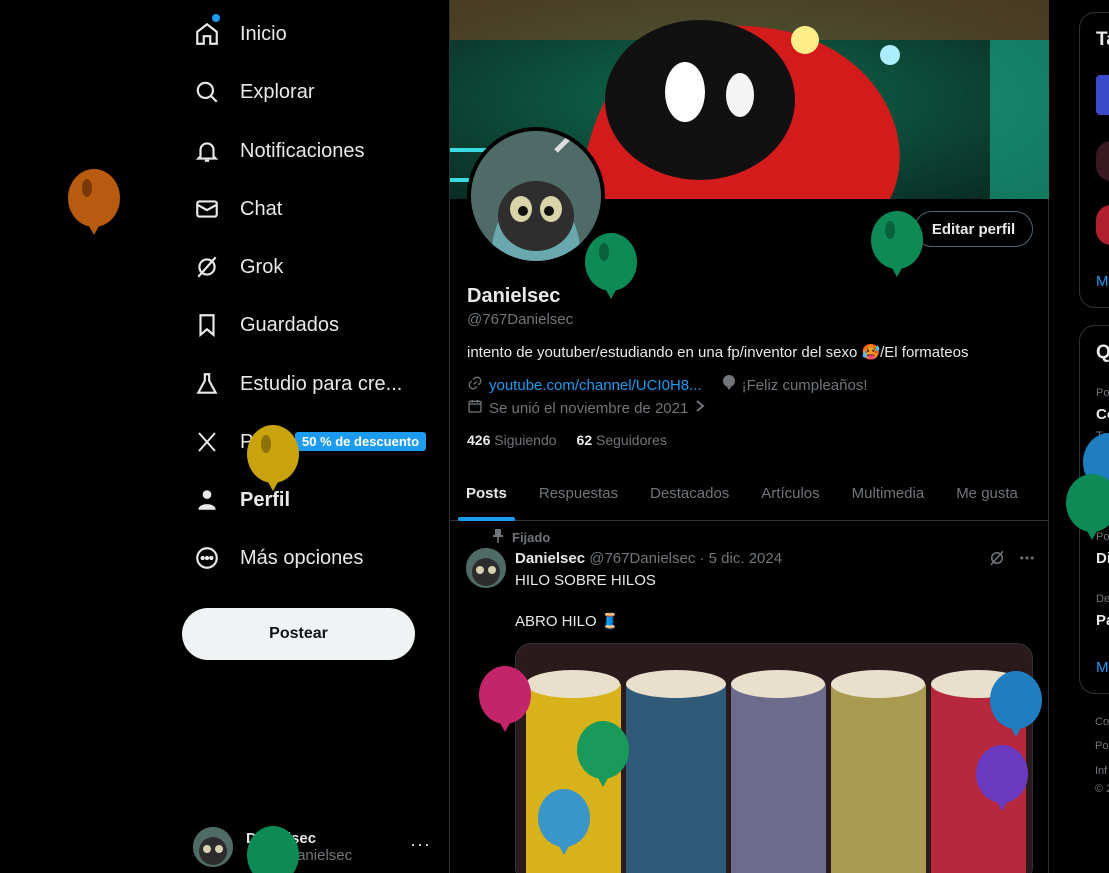 Image resolution: width=1109 pixels, height=873 pixels. What do you see at coordinates (550, 558) in the screenshot?
I see `tweet-author: Danielsec` at bounding box center [550, 558].